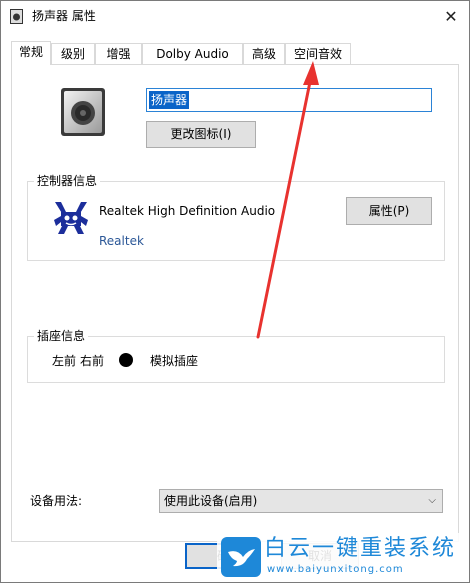 Image resolution: width=470 pixels, height=583 pixels. Describe the element at coordinates (451, 16) in the screenshot. I see `close-button: ✕` at that location.